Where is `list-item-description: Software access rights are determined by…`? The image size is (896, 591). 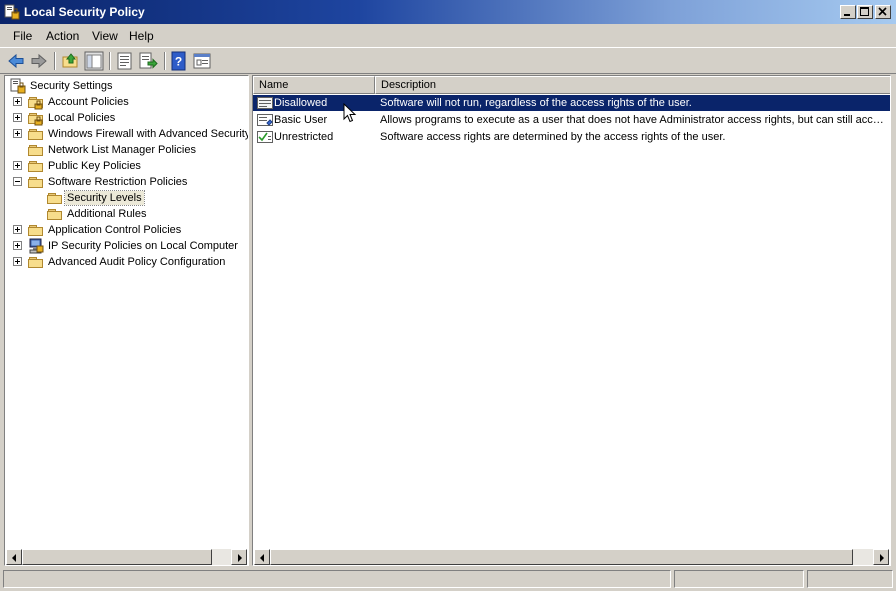 list-item-description: Software access rights are determined by… is located at coordinates (553, 137).